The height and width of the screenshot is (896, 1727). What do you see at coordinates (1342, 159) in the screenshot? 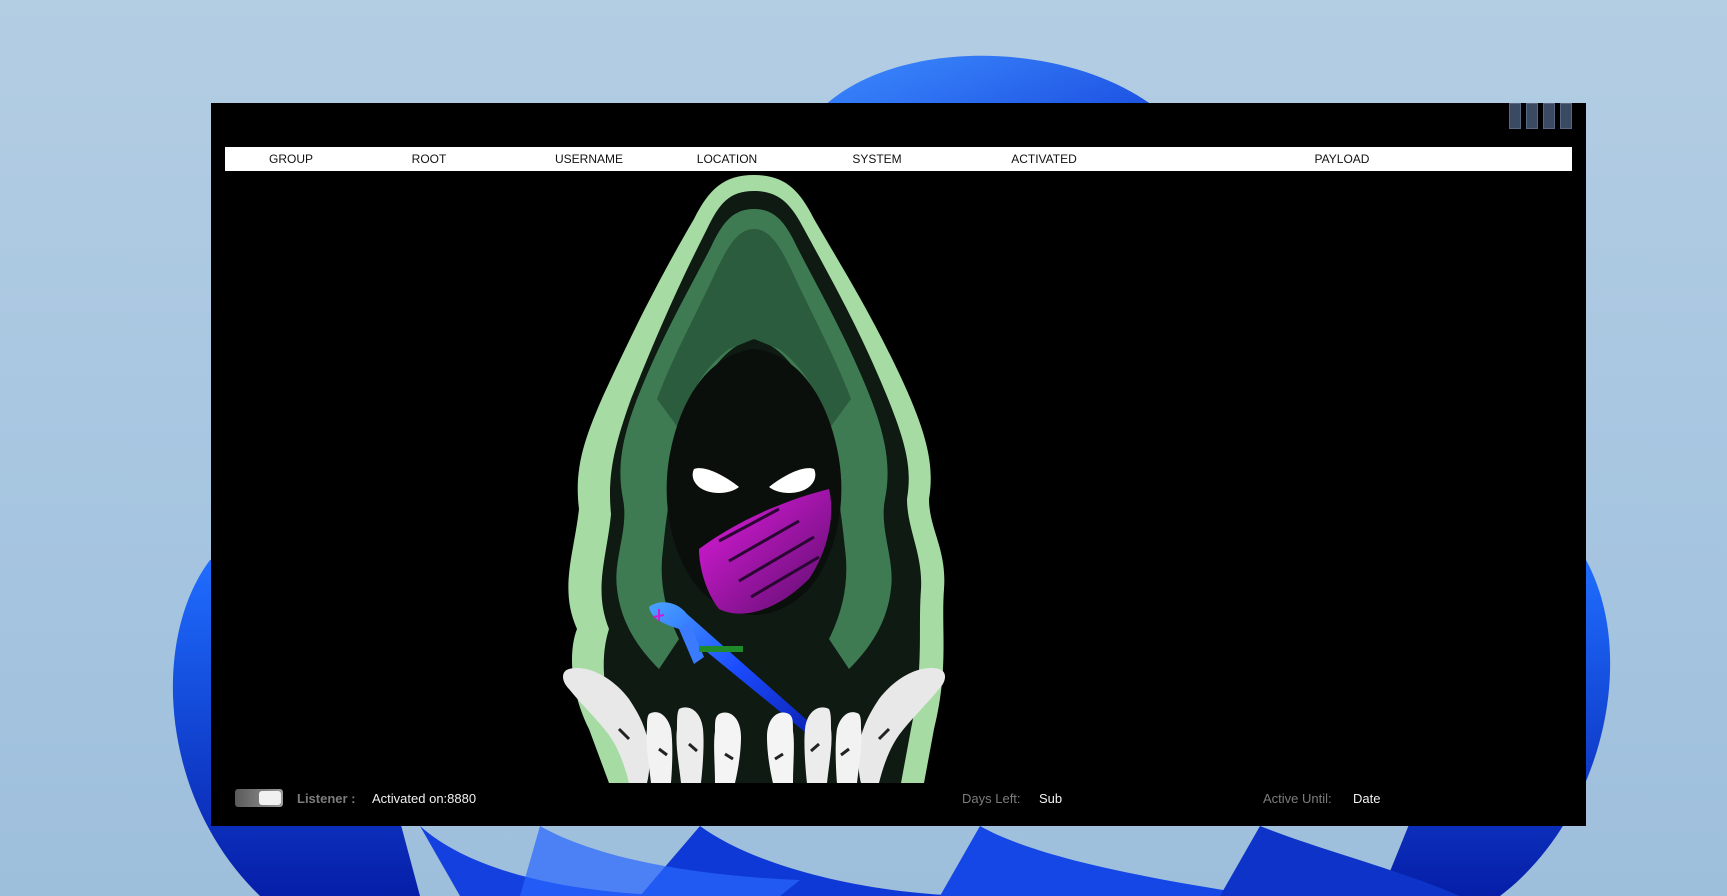
I see `column-header-payload: PAYLOAD` at bounding box center [1342, 159].